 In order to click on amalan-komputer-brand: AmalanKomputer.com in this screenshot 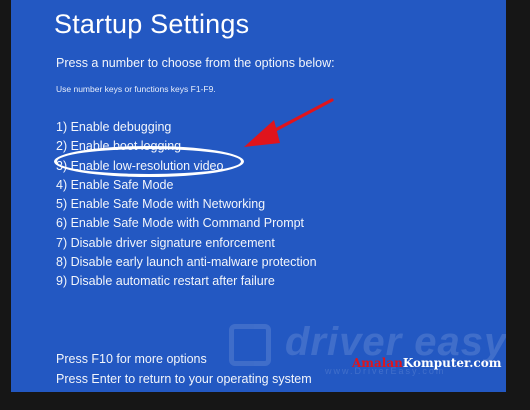, I will do `click(426, 363)`.